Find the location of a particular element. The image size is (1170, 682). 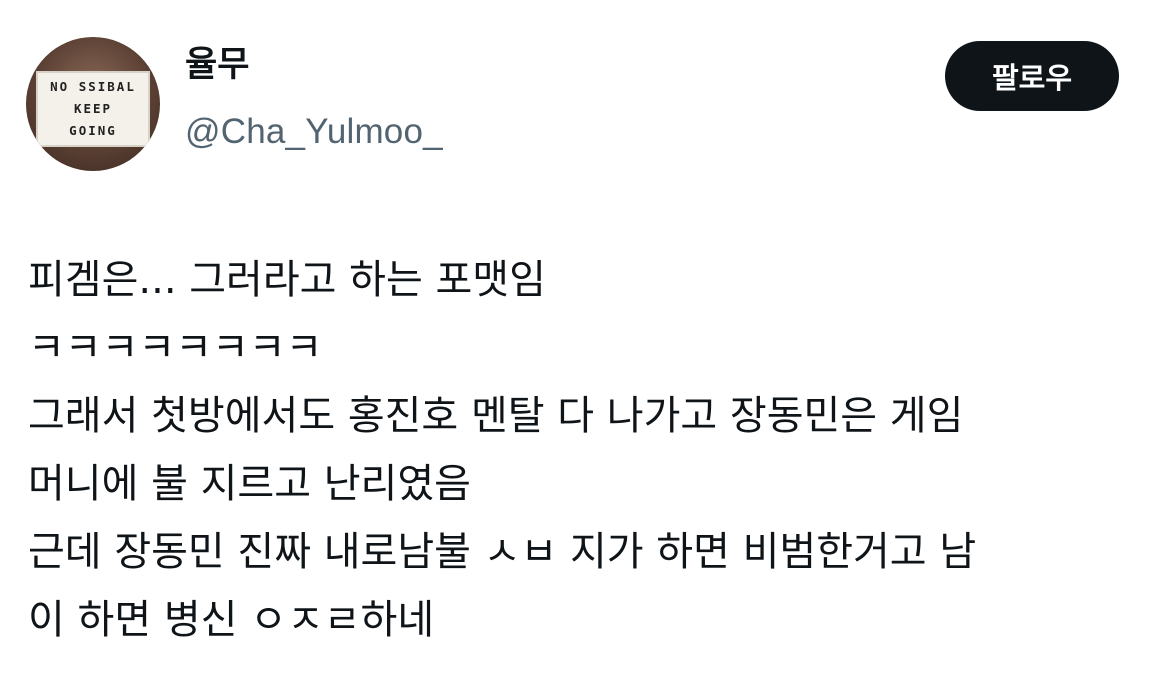

tweet-text-line: 피겜은... 그러라고 하는 포맷임 is located at coordinates (287, 280).